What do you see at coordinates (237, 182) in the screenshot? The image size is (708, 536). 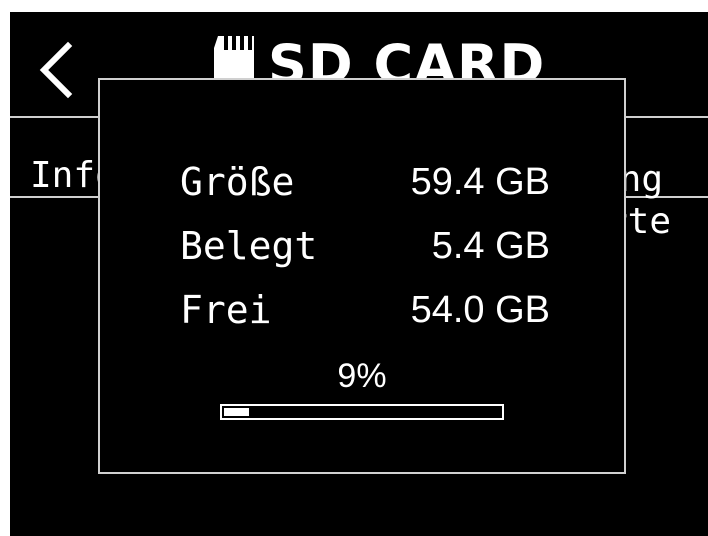 I see `size-label: Größe` at bounding box center [237, 182].